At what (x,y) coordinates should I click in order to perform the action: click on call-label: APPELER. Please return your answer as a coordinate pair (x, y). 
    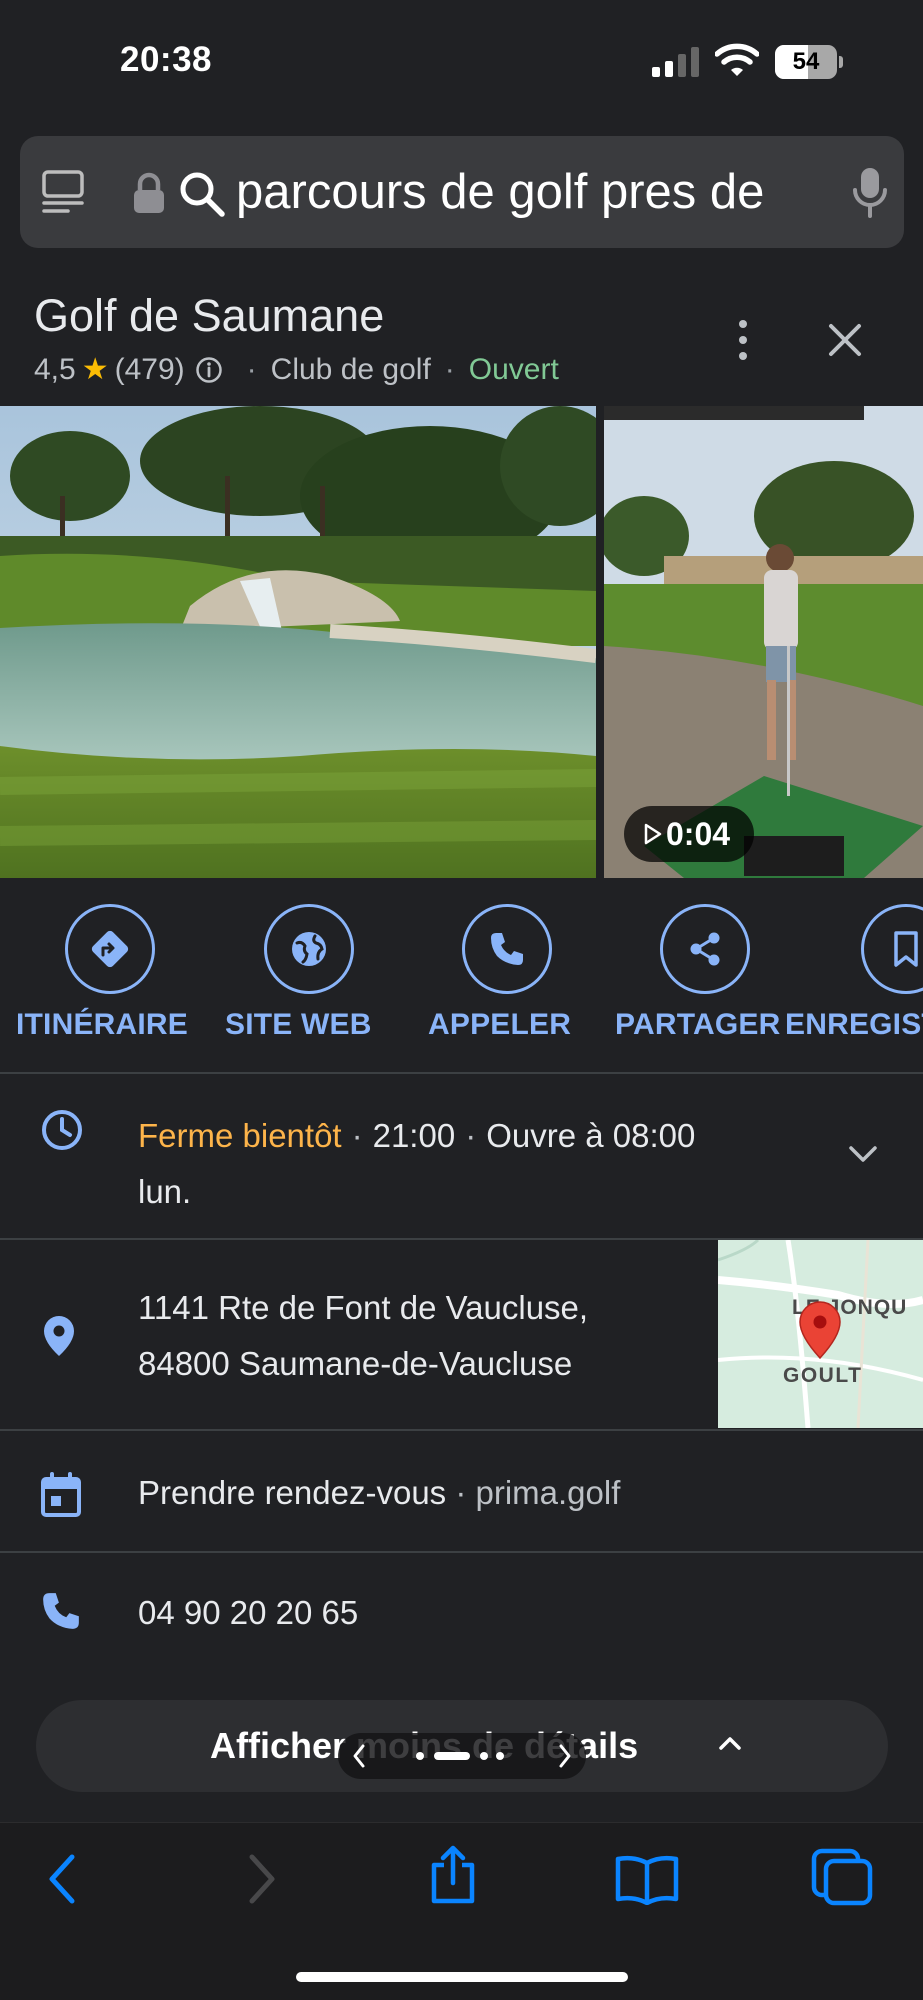
    Looking at the image, I should click on (500, 1024).